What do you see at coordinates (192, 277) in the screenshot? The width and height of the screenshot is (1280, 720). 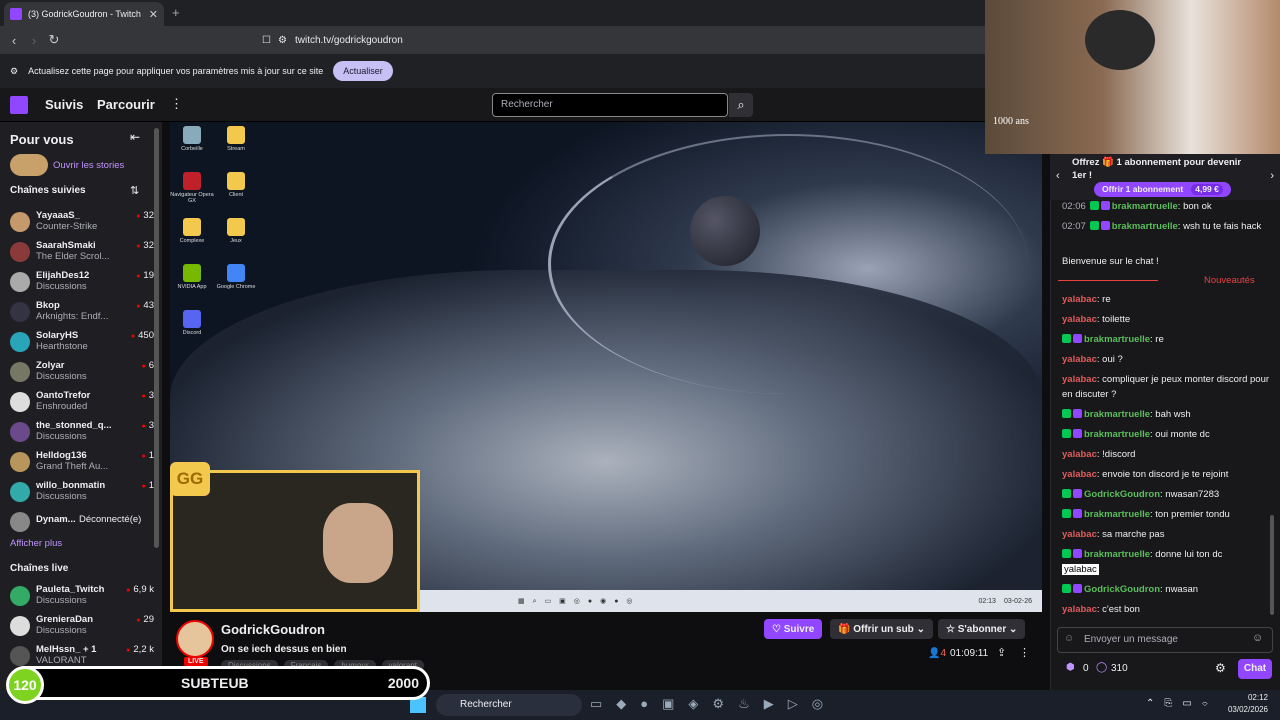 I see `desktop-icon: NVIDIA App` at bounding box center [192, 277].